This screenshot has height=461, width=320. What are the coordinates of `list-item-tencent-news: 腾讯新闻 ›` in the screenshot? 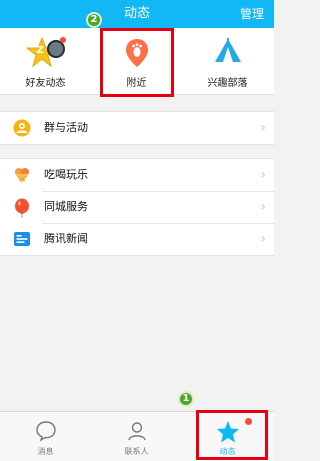 It's located at (137, 239).